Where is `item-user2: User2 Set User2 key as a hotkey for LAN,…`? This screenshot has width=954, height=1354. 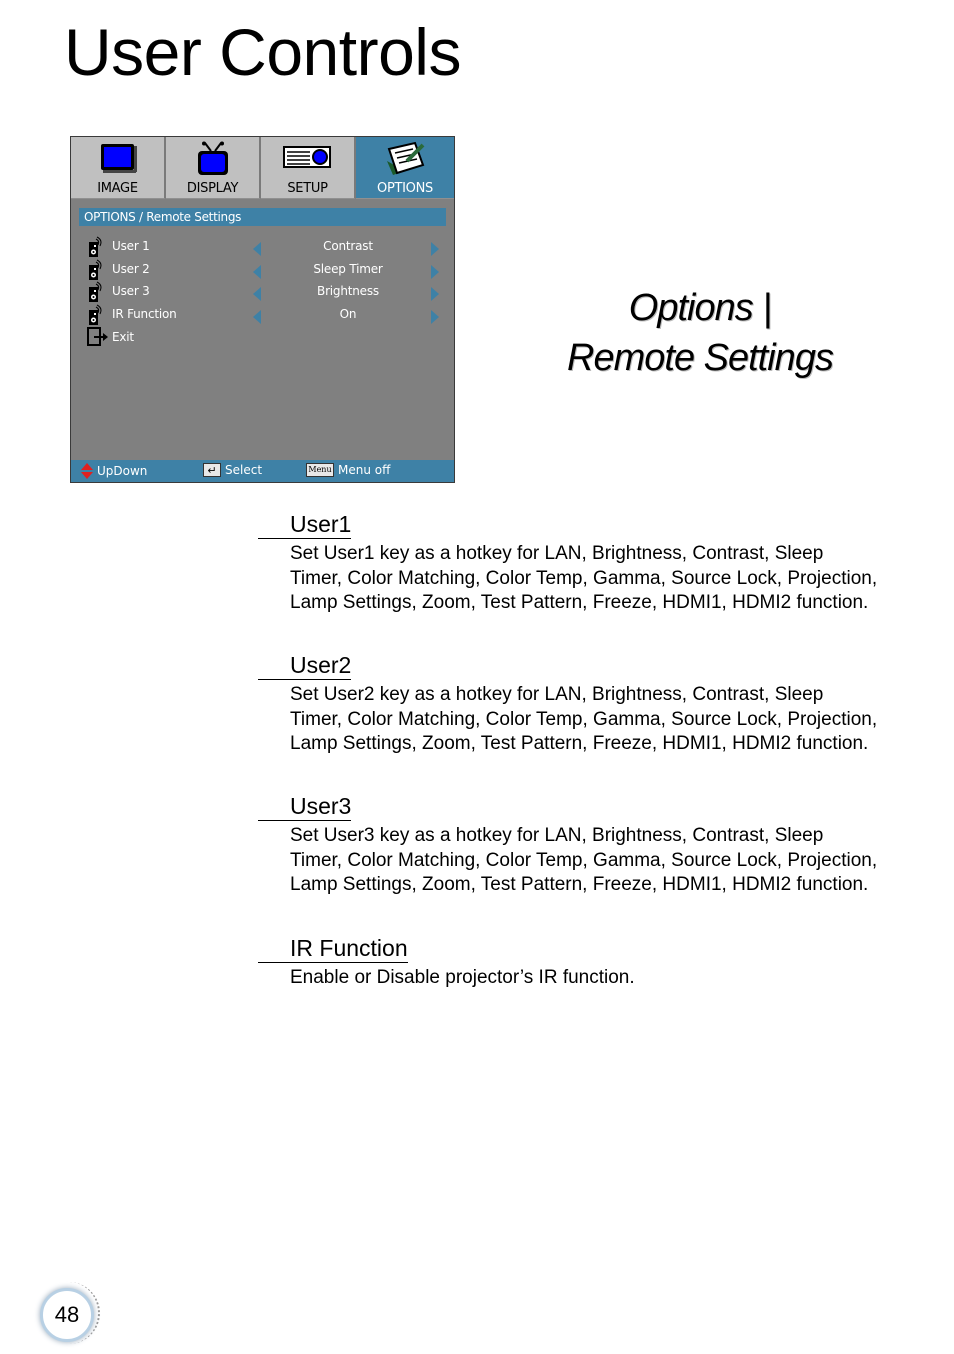 item-user2: User2 Set User2 key as a hotkey for LAN,… is located at coordinates (568, 704).